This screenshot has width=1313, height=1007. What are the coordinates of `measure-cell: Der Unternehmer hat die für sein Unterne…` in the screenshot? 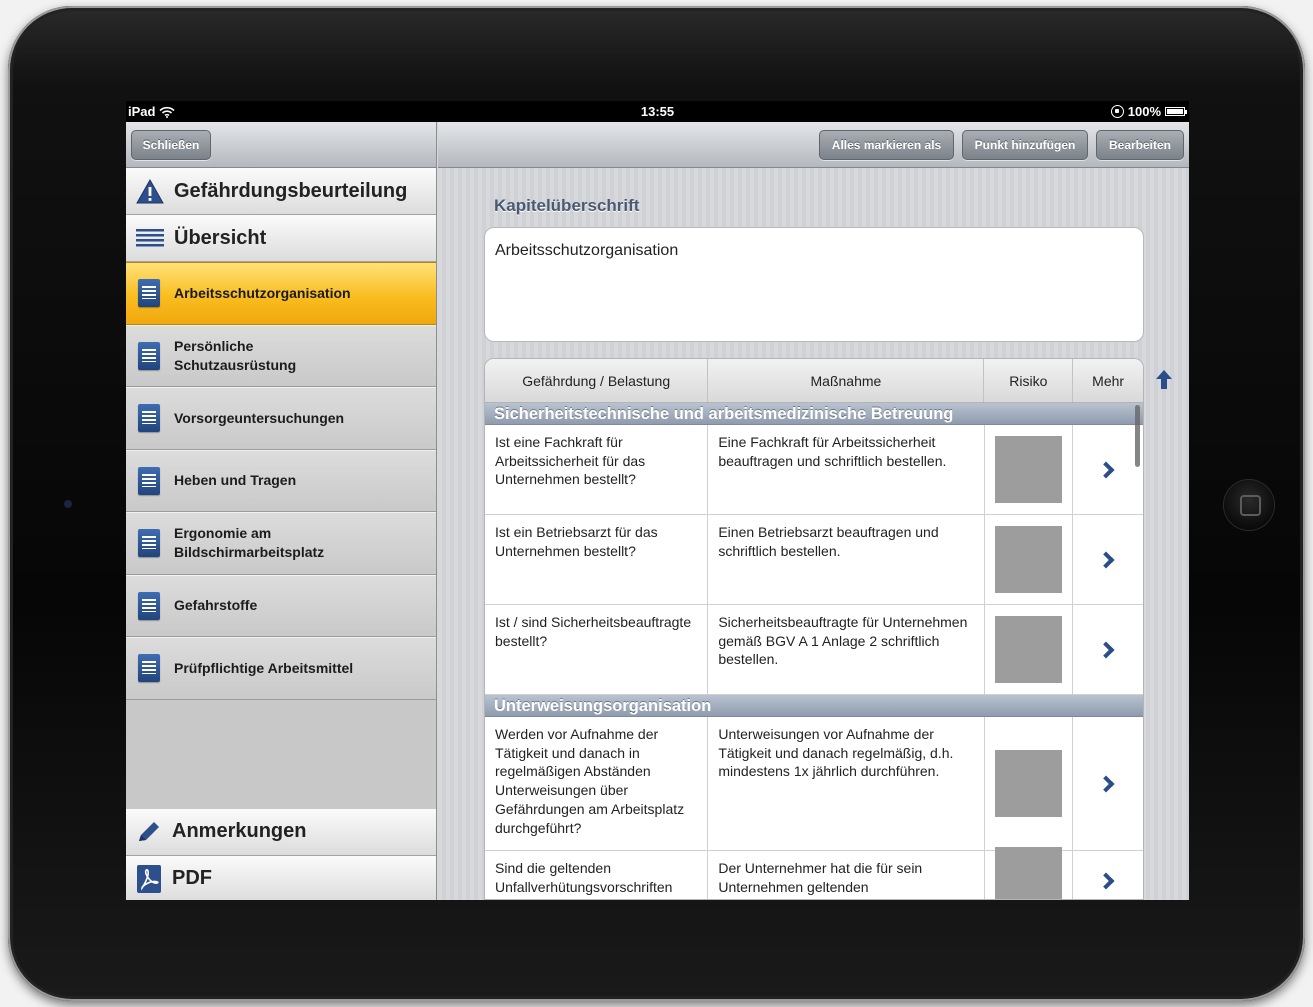 It's located at (846, 875).